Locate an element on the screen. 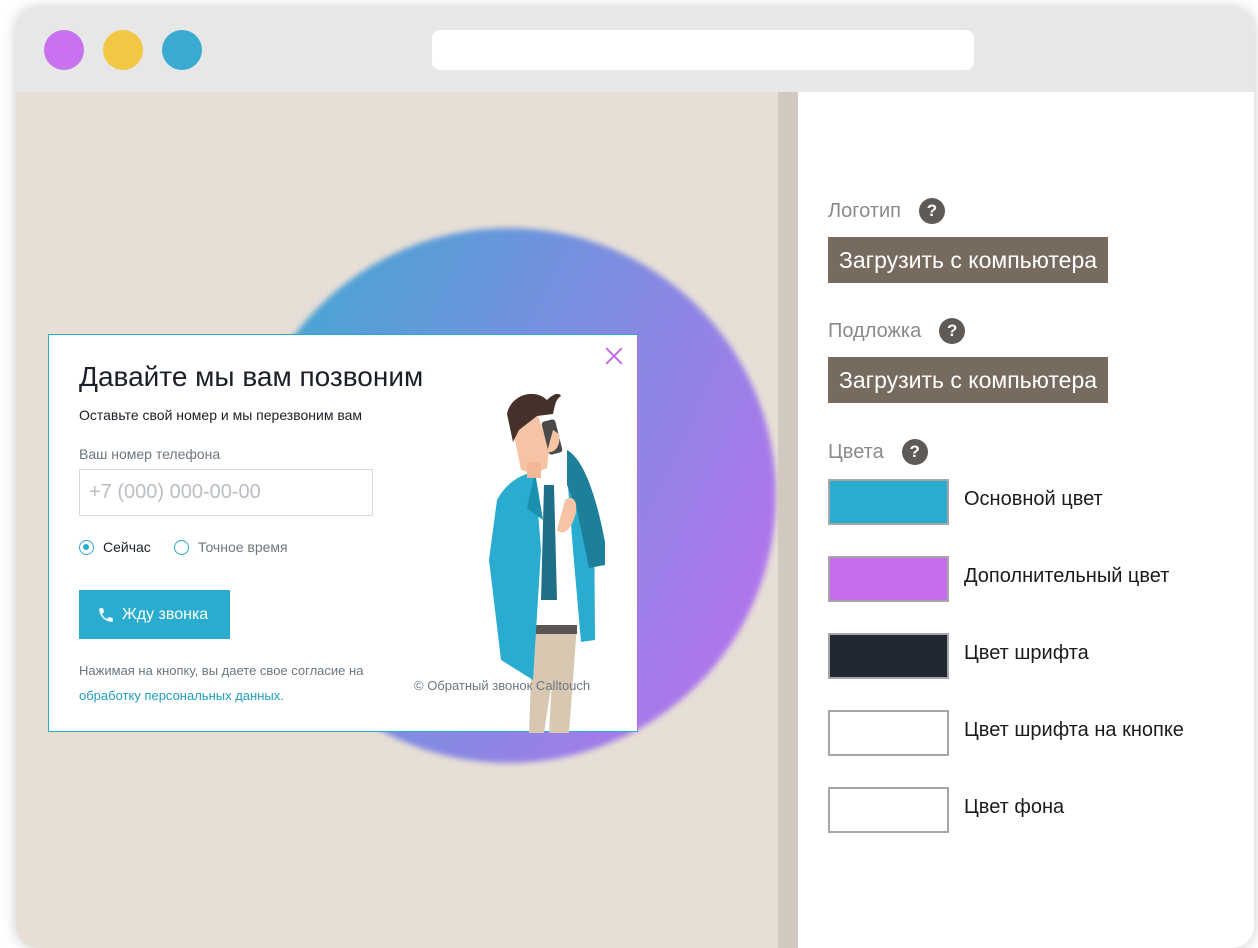 The image size is (1258, 948). colors-label: Цвета is located at coordinates (856, 451).